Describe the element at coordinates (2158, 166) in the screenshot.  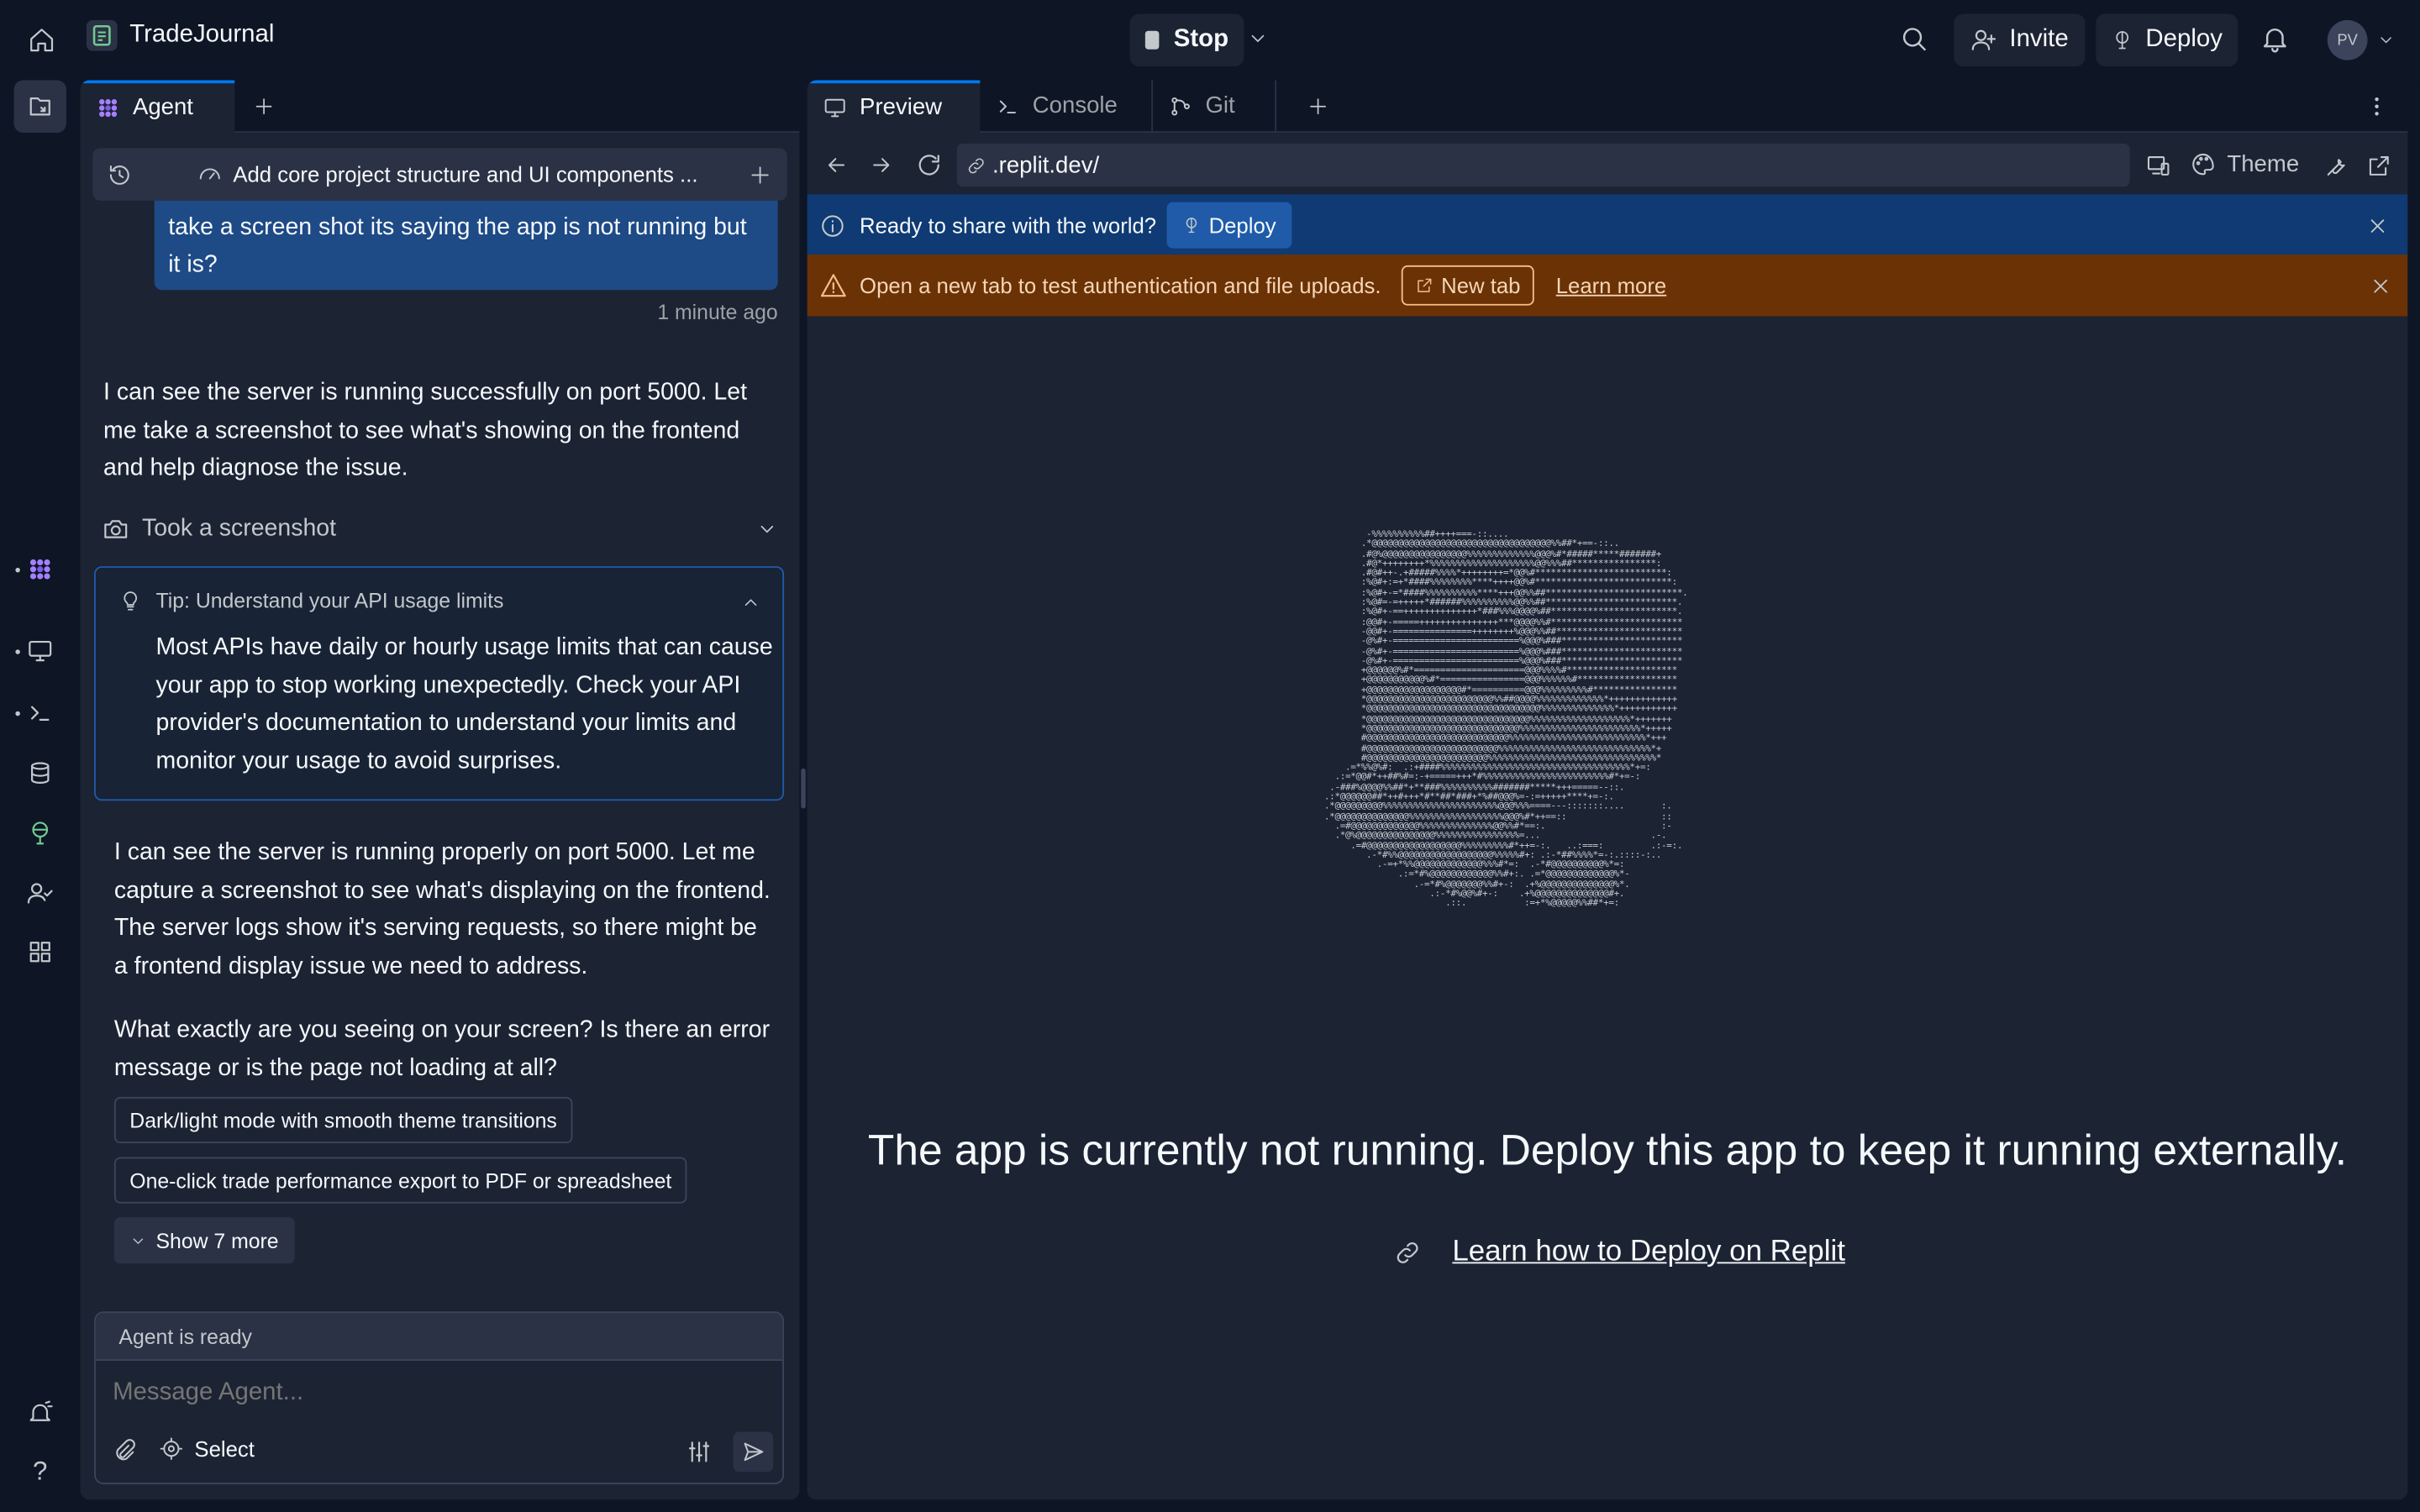
I see `devices-icon` at that location.